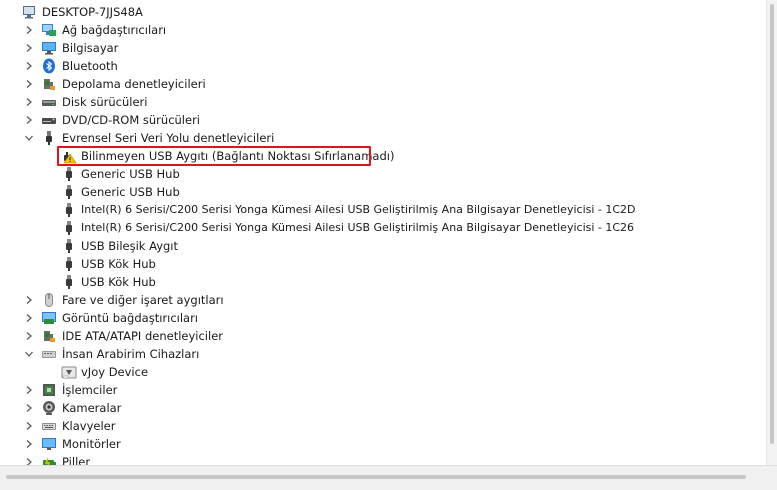 The height and width of the screenshot is (490, 777). I want to click on network-adapter-icon, so click(49, 30).